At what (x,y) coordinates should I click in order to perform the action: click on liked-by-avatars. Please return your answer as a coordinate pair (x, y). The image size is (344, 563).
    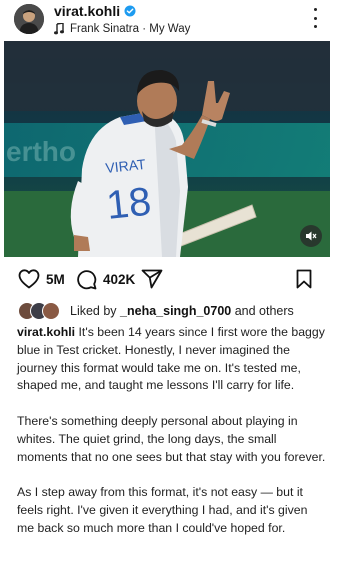
    Looking at the image, I should click on (41, 311).